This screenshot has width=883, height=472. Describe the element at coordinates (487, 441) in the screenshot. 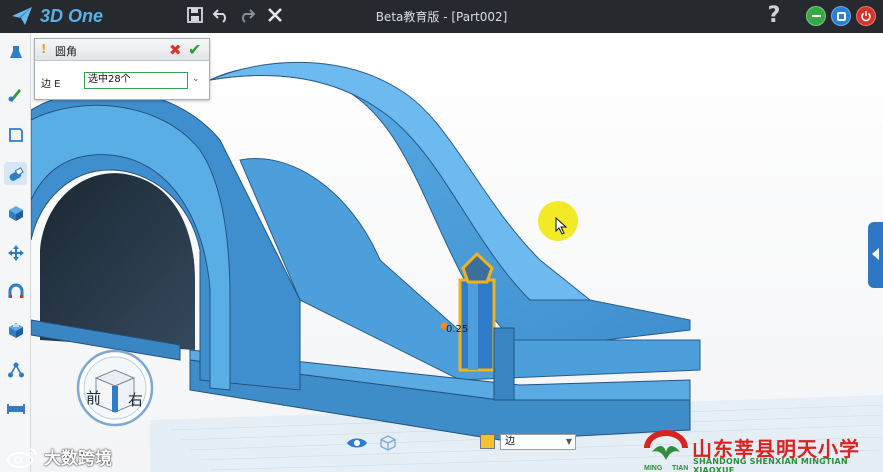

I see `filter-icon` at that location.